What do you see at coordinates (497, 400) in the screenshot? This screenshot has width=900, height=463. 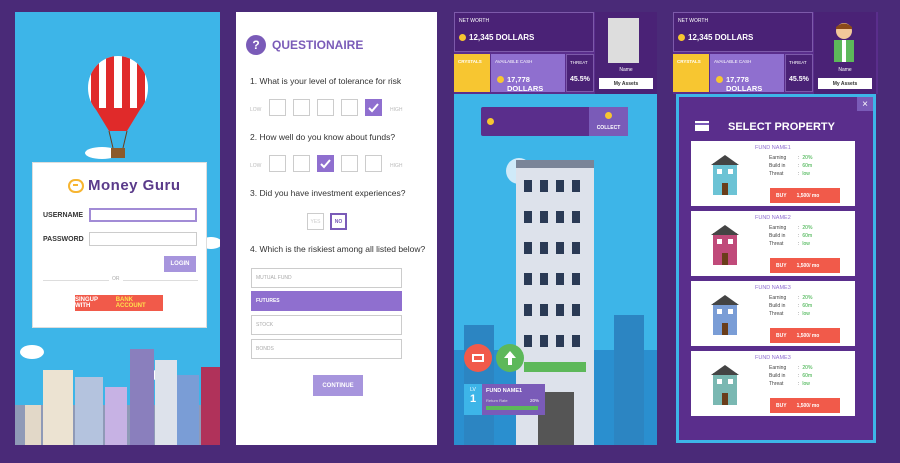 I see `fund-sub: Return Rate` at bounding box center [497, 400].